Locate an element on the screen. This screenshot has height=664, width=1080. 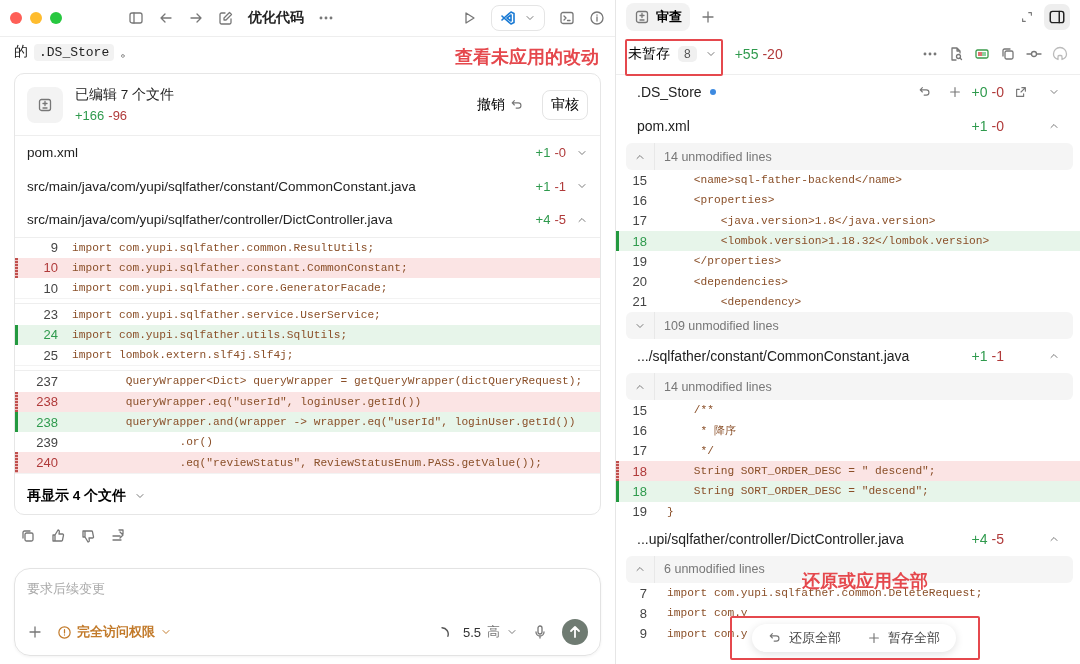
line-number: 10 is located at coordinates (50, 288).